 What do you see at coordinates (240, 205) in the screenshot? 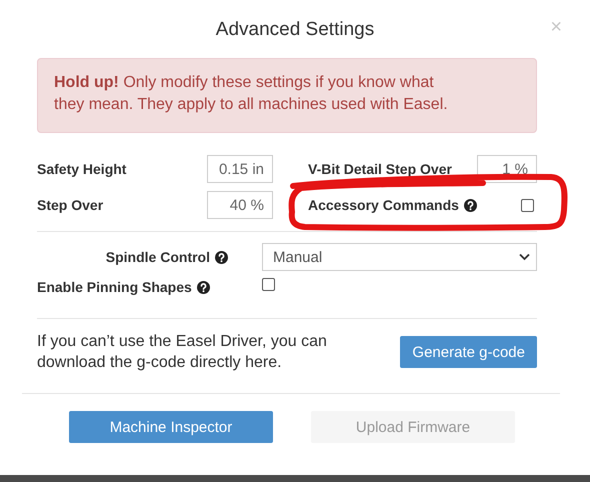
I see `input-field: 40 %` at bounding box center [240, 205].